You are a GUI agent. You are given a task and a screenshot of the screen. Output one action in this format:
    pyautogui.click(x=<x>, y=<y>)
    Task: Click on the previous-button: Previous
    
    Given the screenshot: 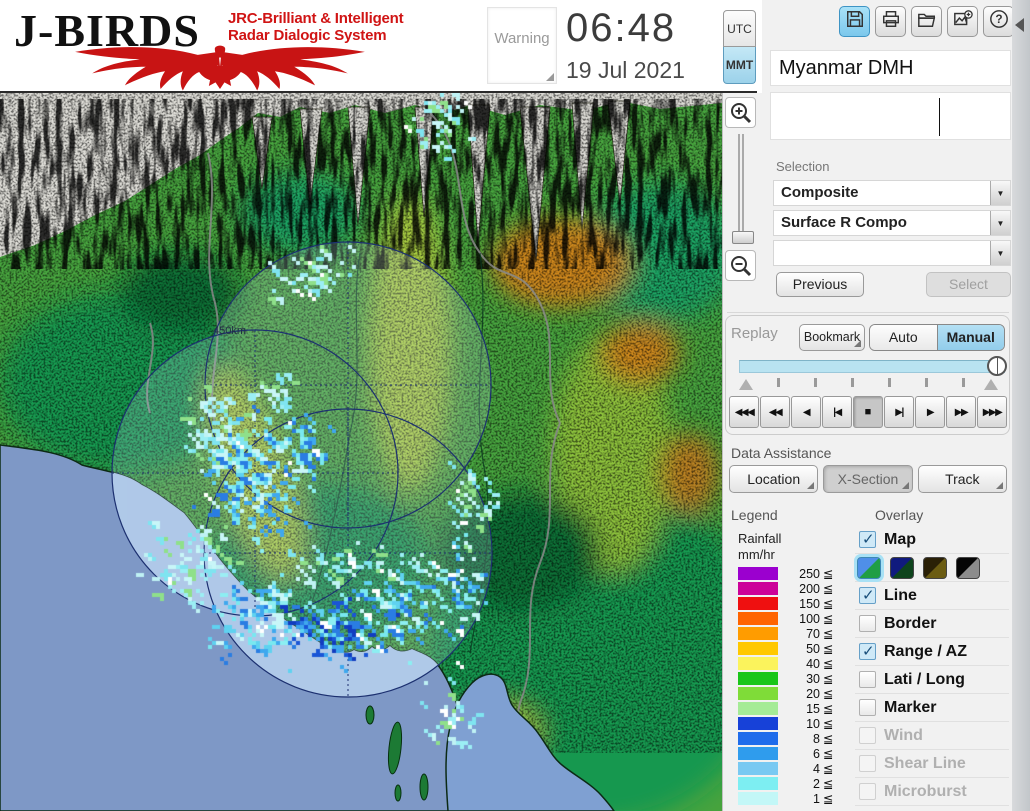 What is the action you would take?
    pyautogui.click(x=820, y=284)
    